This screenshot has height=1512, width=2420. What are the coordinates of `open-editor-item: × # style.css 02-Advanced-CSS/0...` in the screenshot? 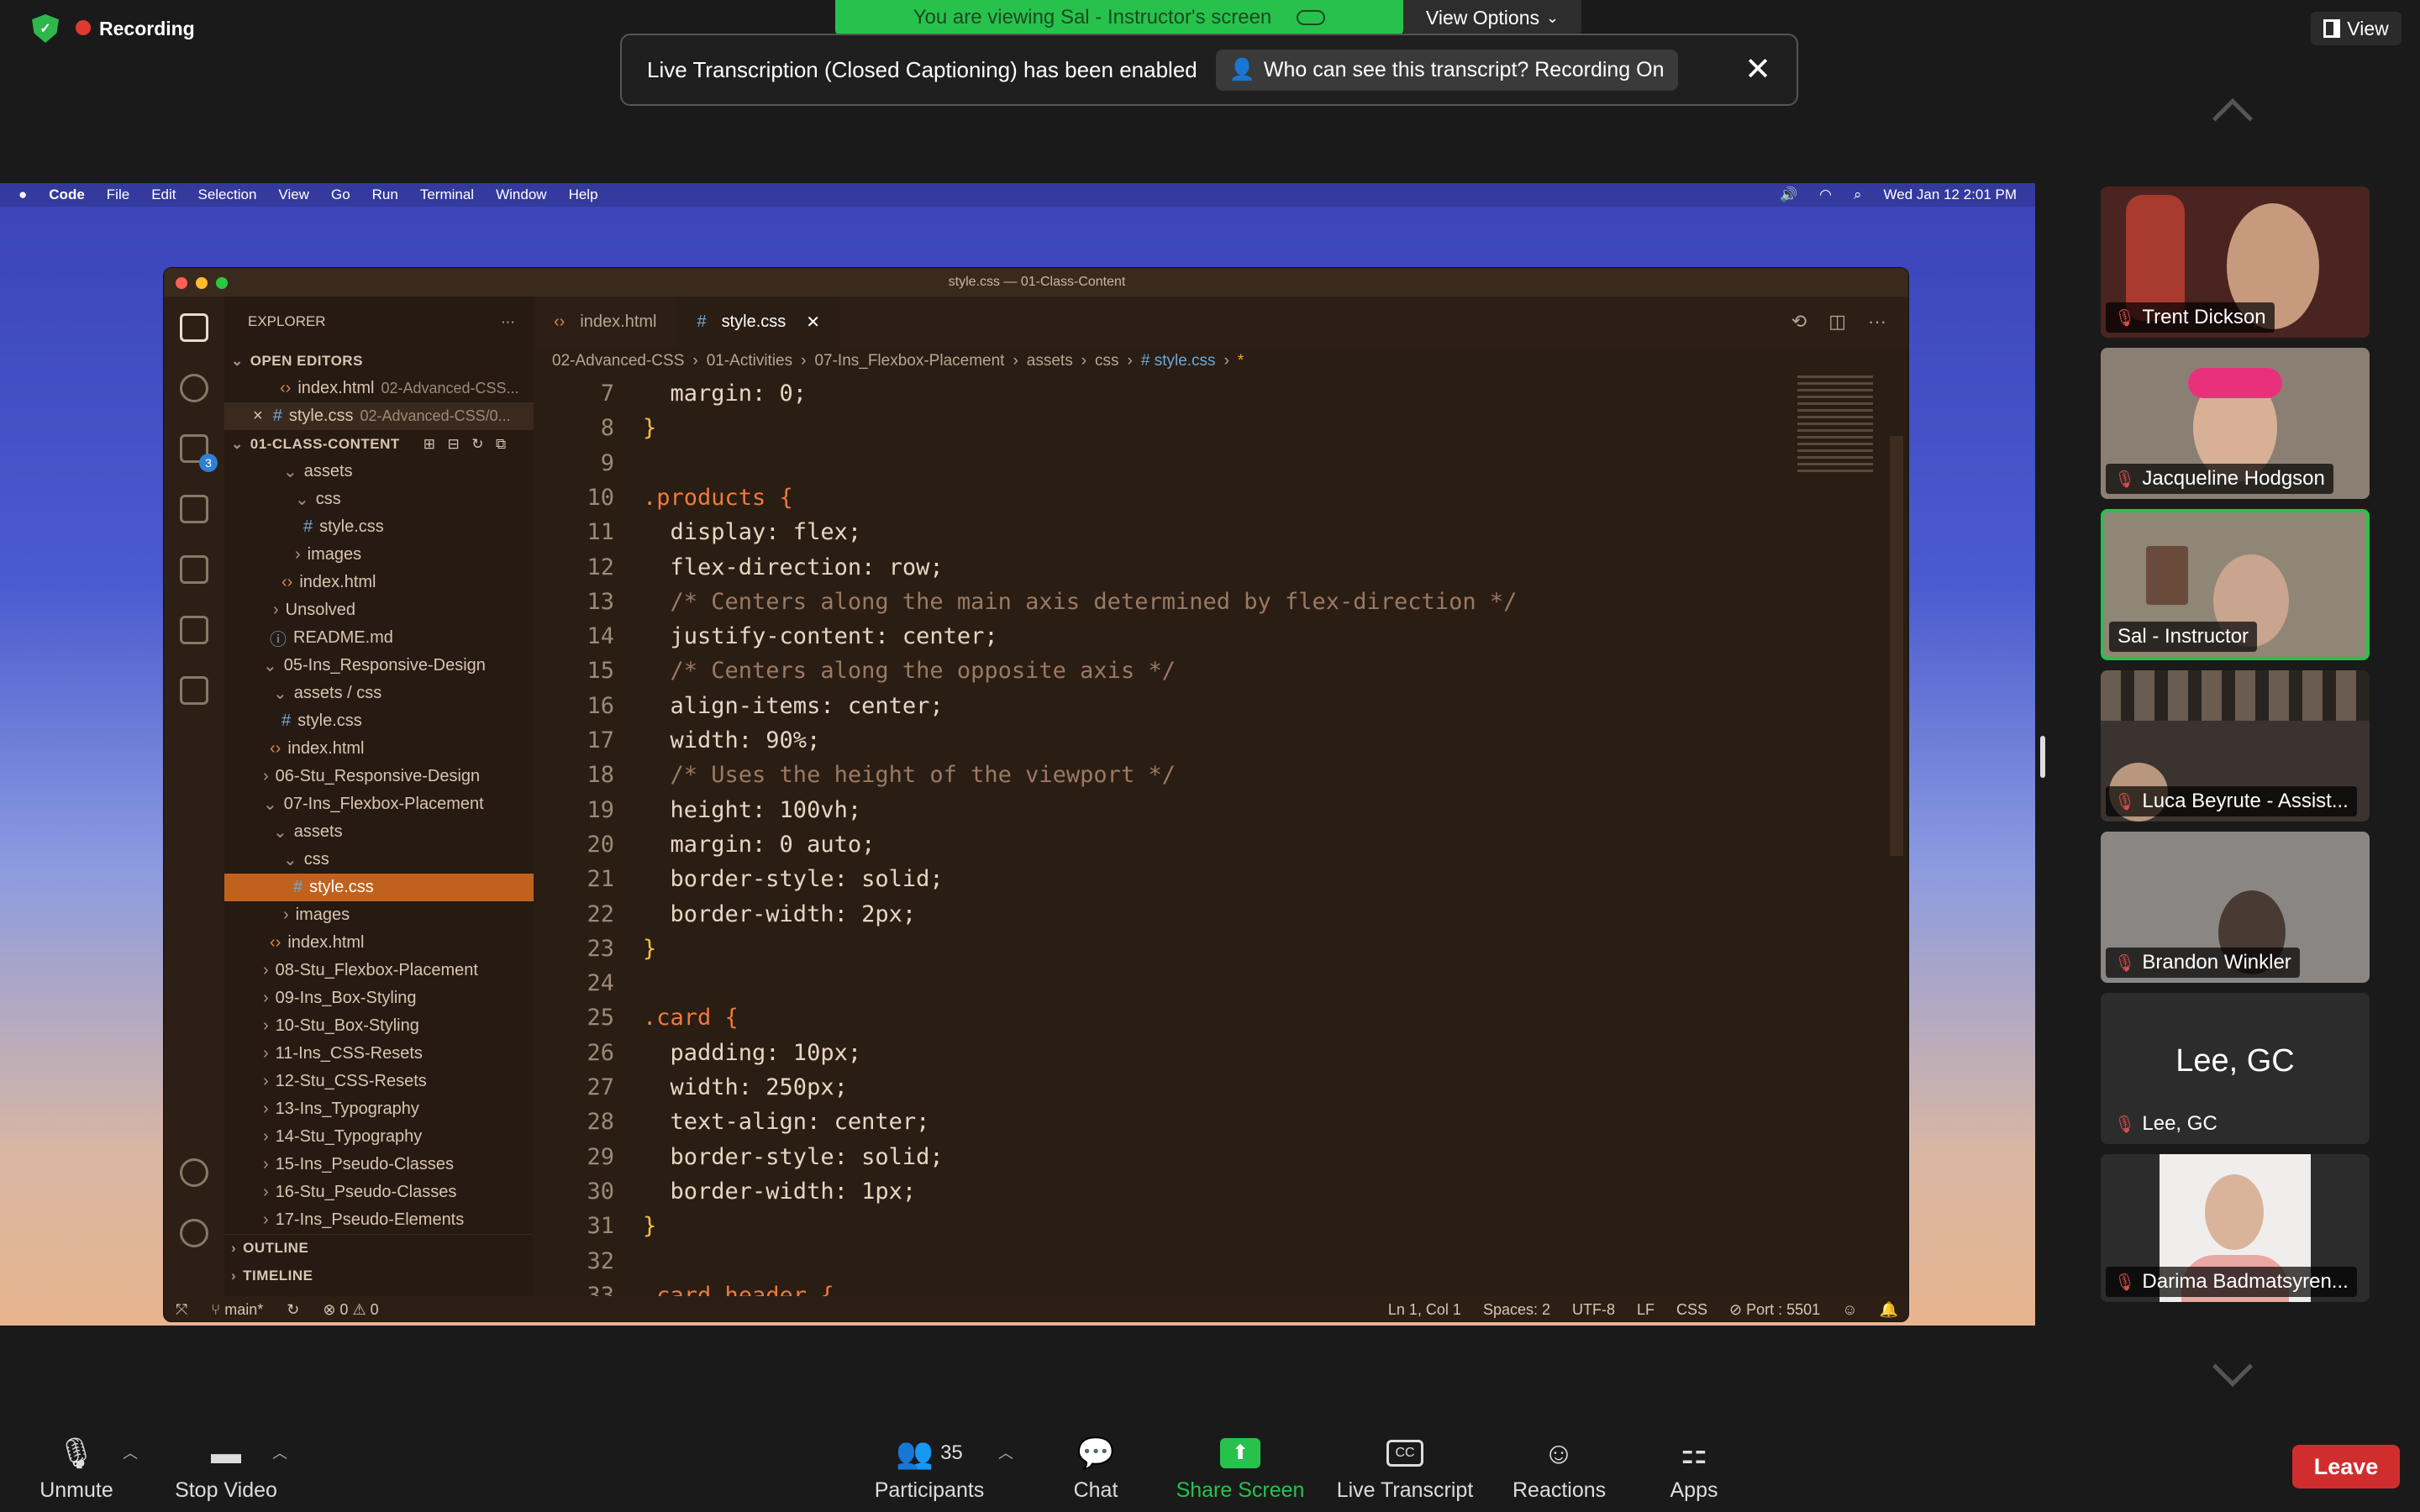 It's located at (379, 416).